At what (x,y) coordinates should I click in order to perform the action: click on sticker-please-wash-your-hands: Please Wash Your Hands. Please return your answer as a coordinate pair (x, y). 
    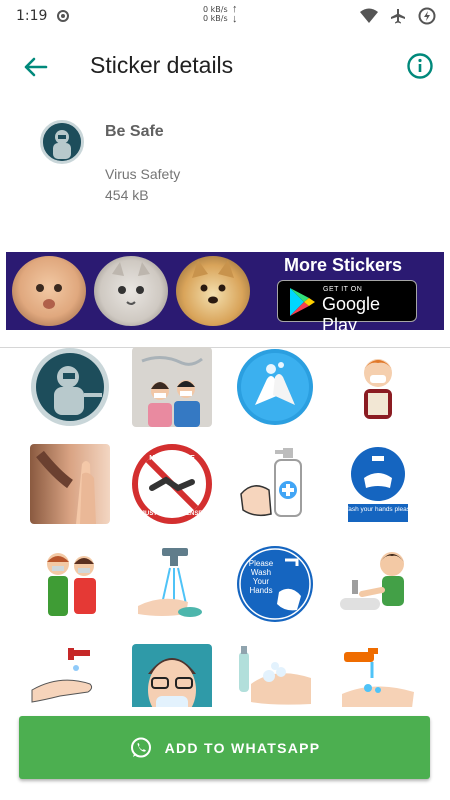
    Looking at the image, I should click on (275, 584).